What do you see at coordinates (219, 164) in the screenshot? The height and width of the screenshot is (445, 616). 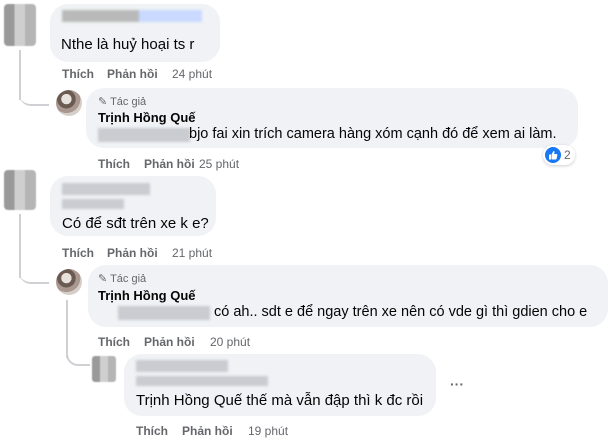 I see `comment-time: 25 phút` at bounding box center [219, 164].